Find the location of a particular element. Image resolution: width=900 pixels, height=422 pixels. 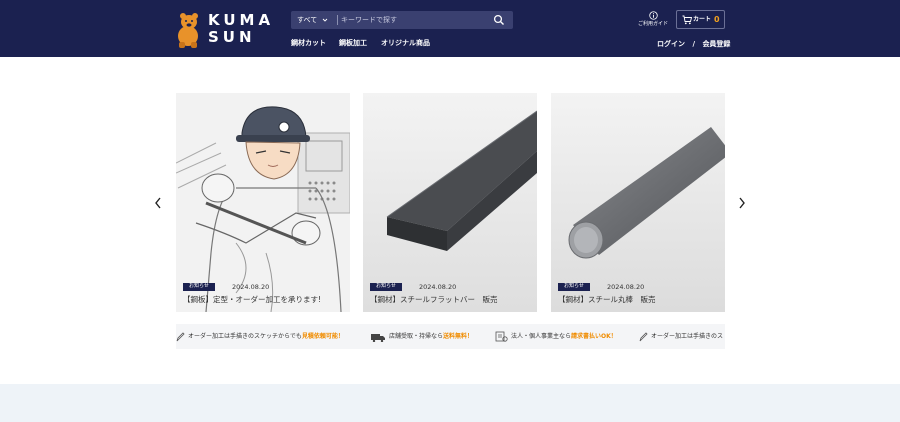

ticker-item: オーダー加工は手描きのスケッチからでも見積依頼可能！ is located at coordinates (260, 336).